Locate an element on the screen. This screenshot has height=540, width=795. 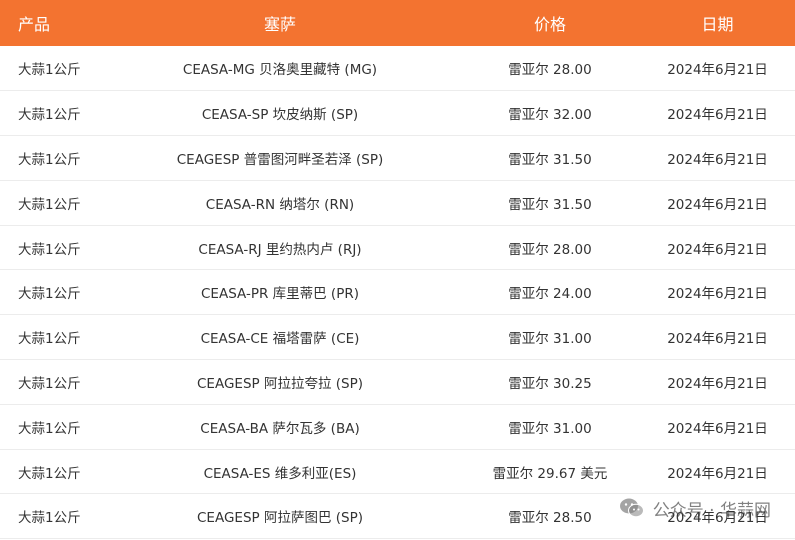
watermark: 公众号 · 华蒜网 is located at coordinates (695, 508).